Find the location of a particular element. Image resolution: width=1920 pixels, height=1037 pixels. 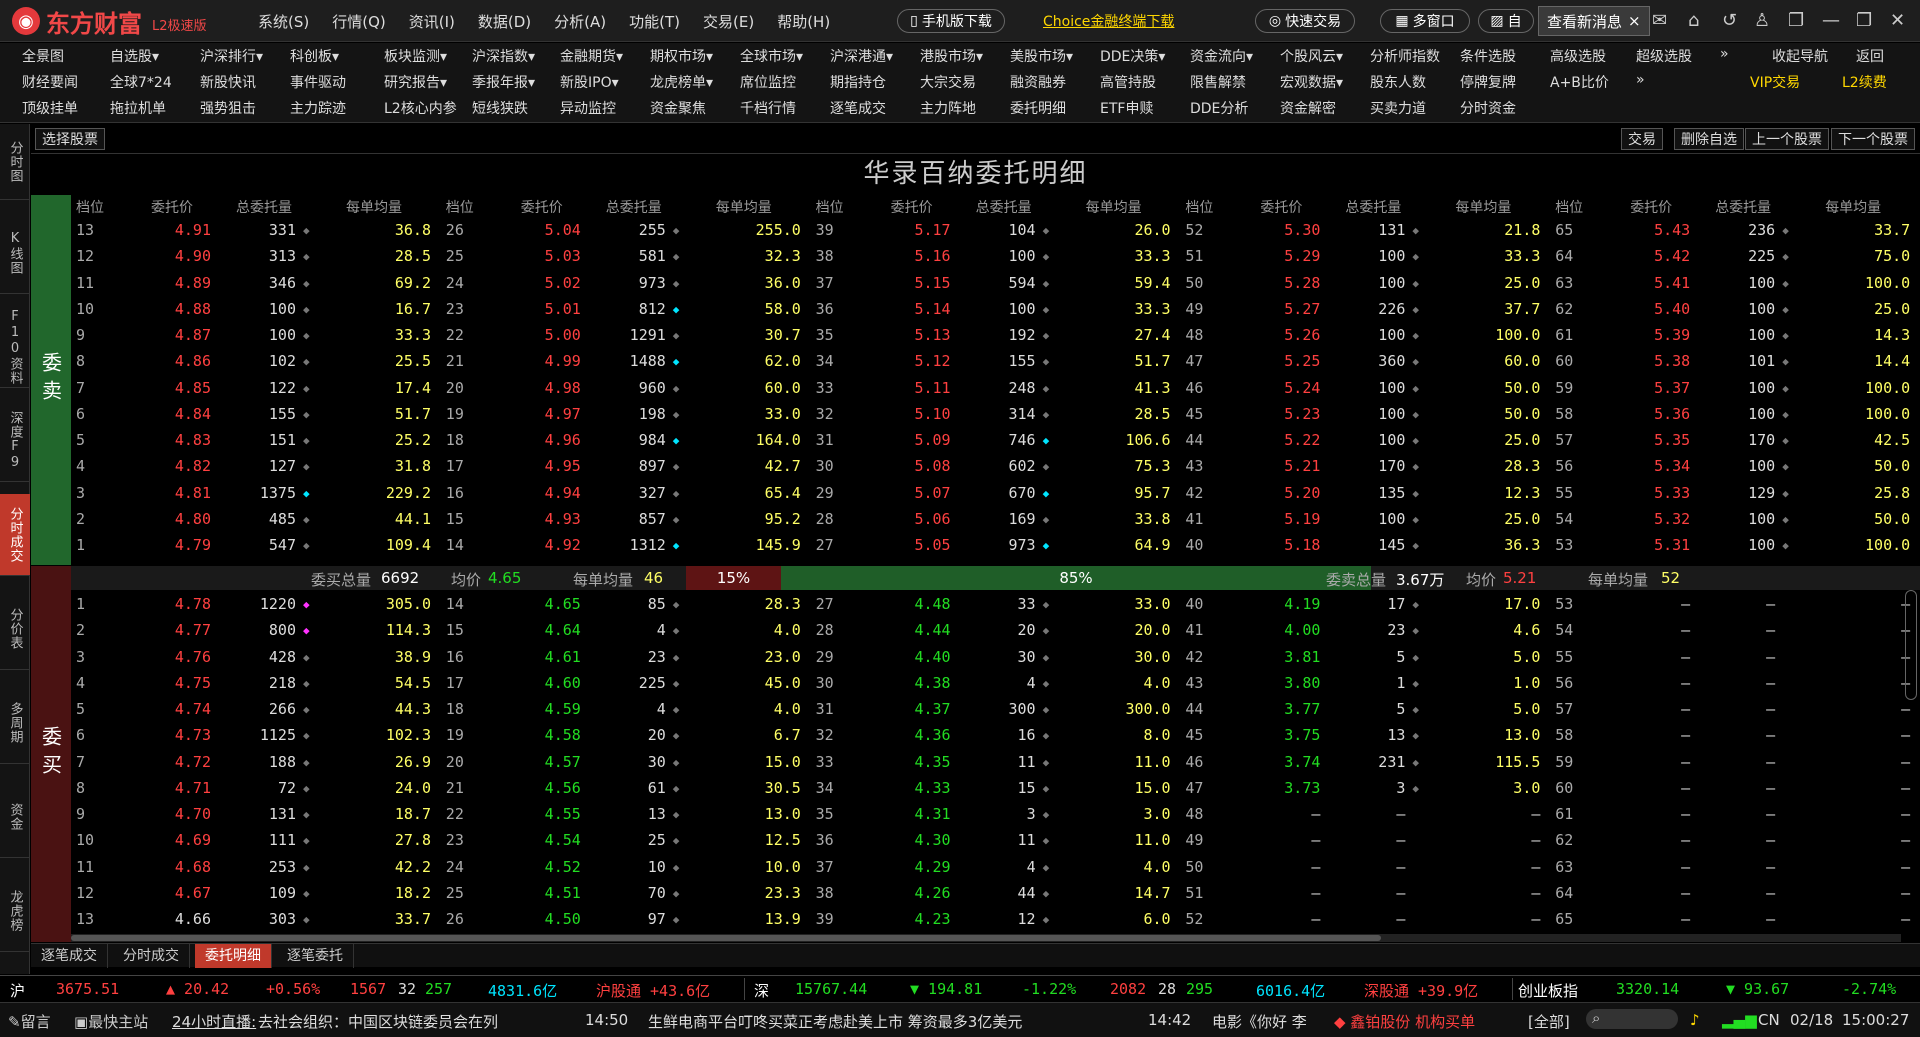

toolbar-item: 全景图 is located at coordinates (43, 56).